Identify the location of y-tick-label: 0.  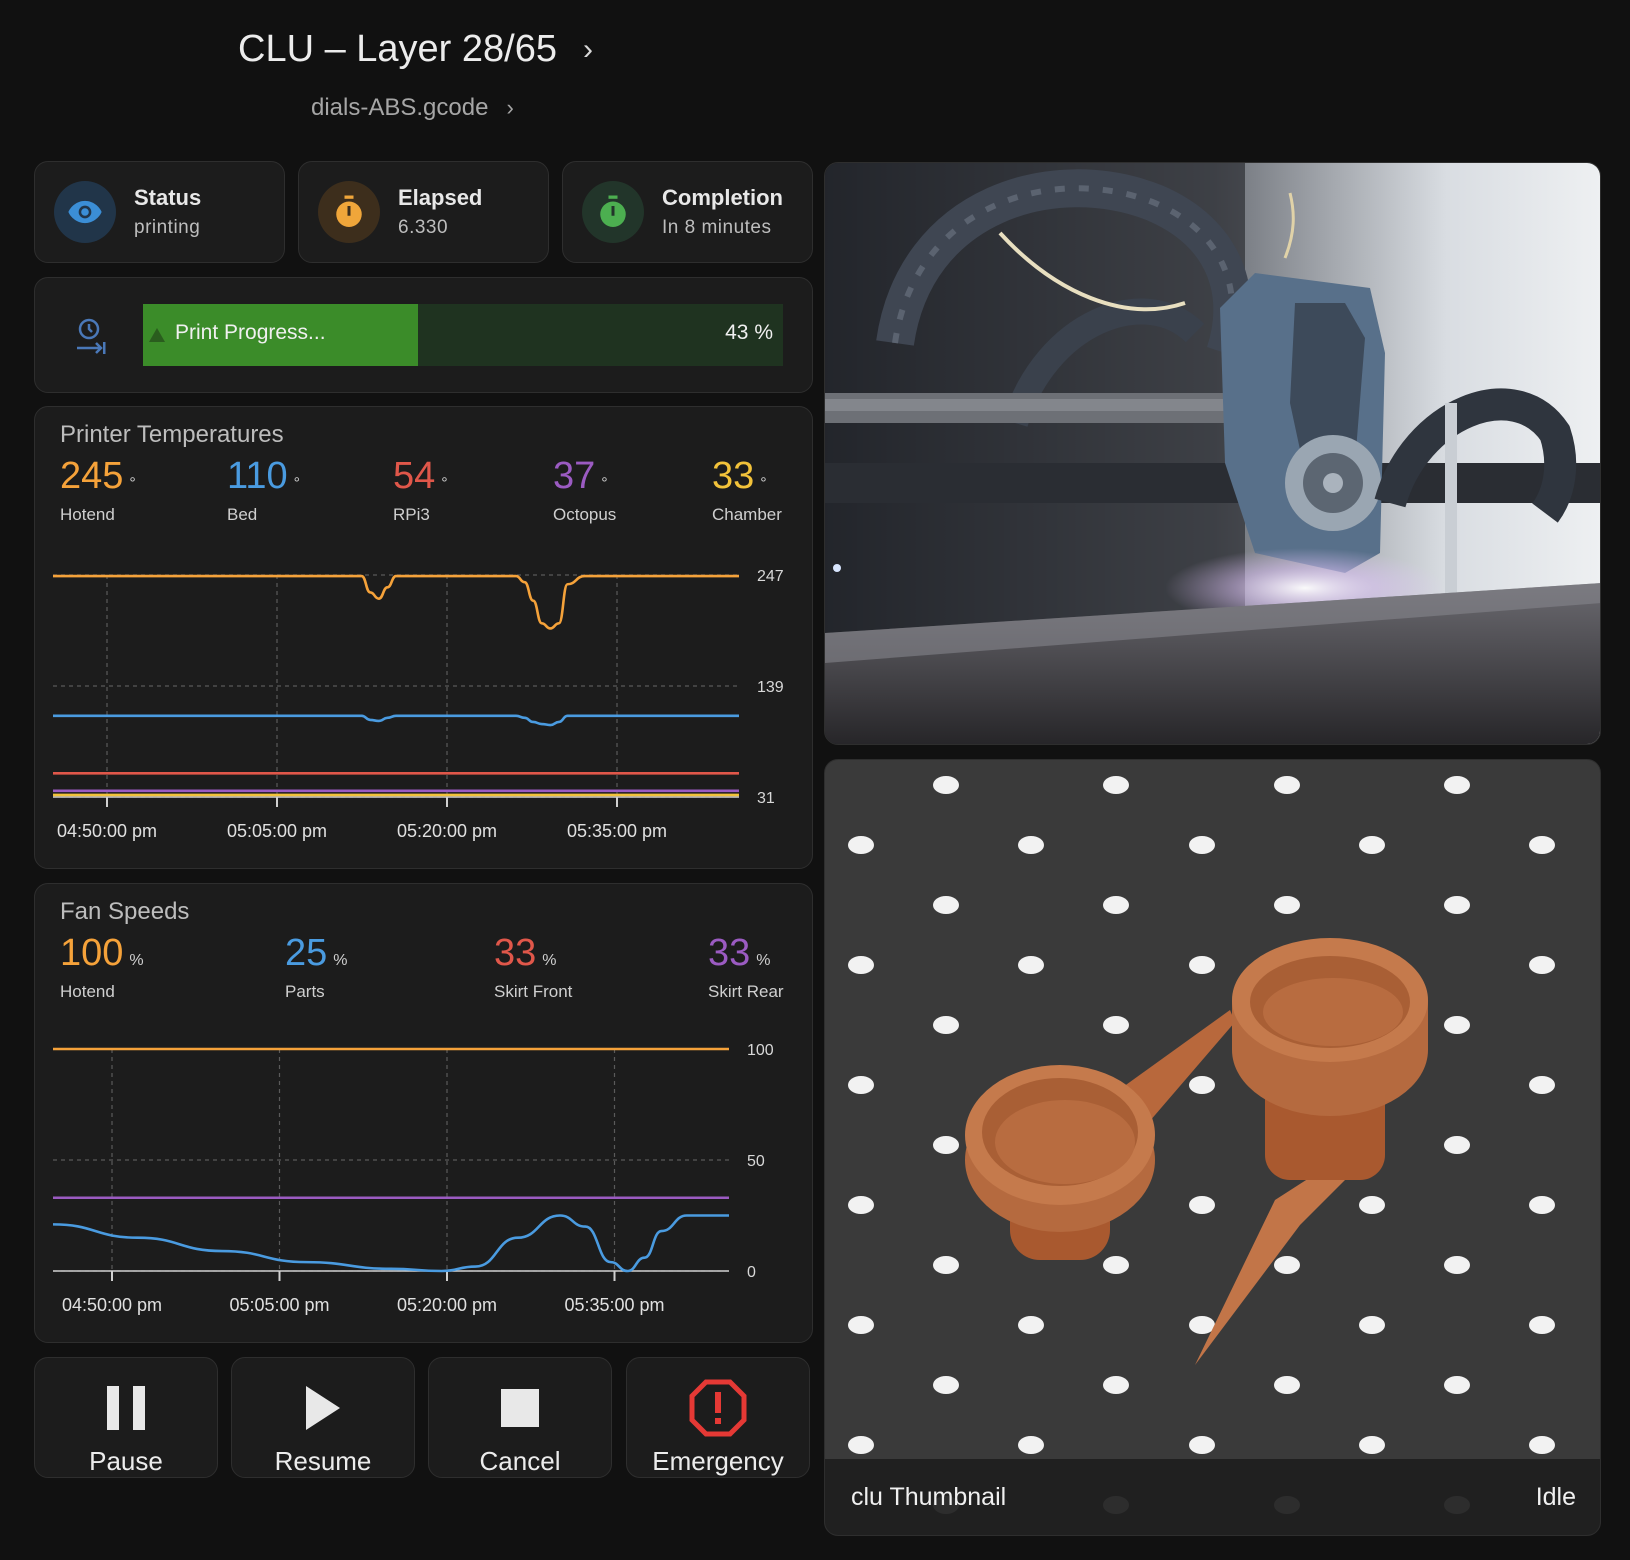
(751, 1272).